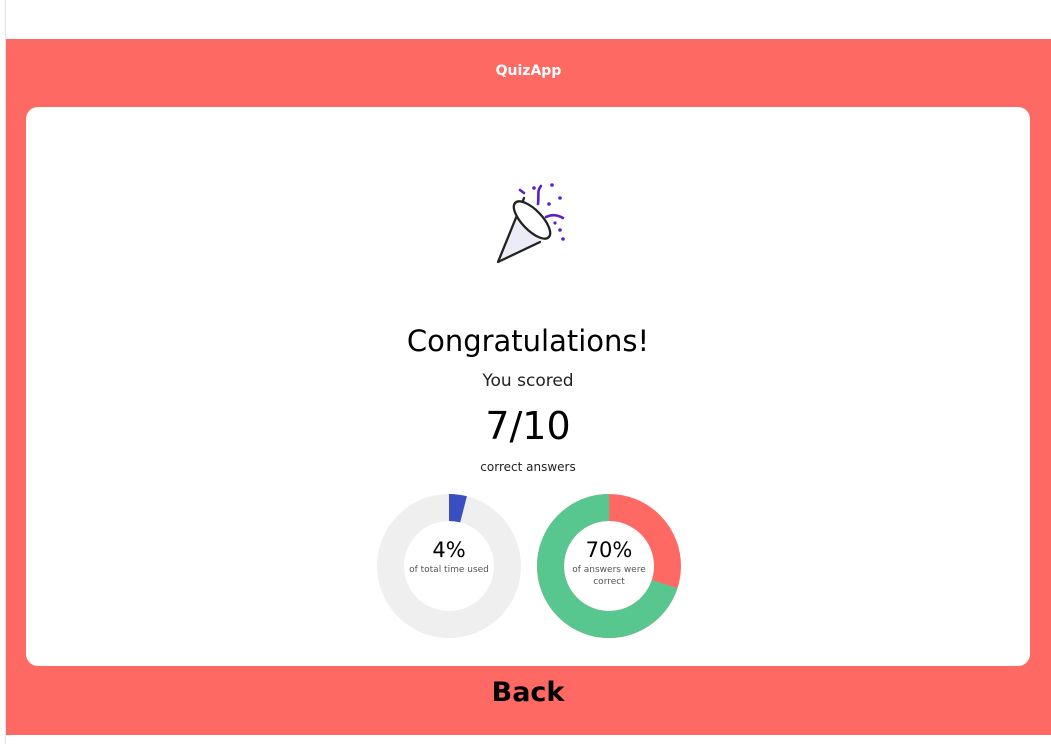 The height and width of the screenshot is (744, 1051). Describe the element at coordinates (534, 222) in the screenshot. I see `party-popper-icon` at that location.